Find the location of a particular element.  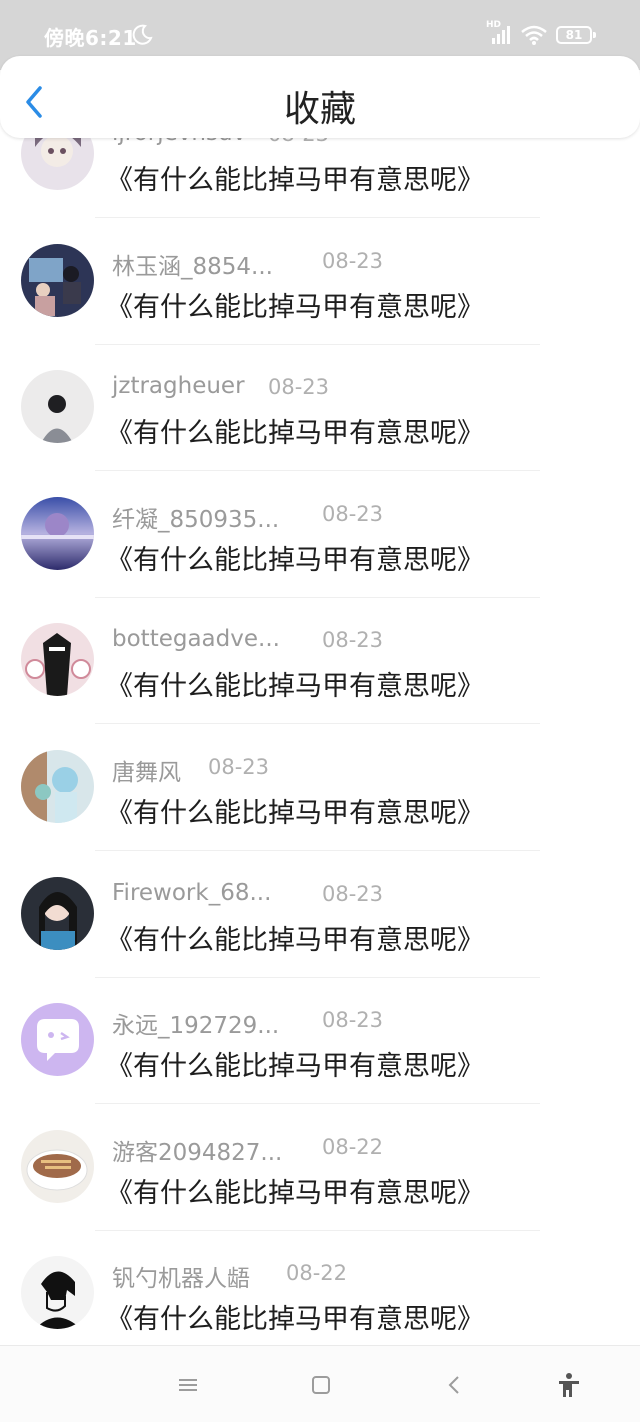

list-item: 唐舞风 08-23 《有什么能比掉马甲有意思呢》 is located at coordinates (320, 788).